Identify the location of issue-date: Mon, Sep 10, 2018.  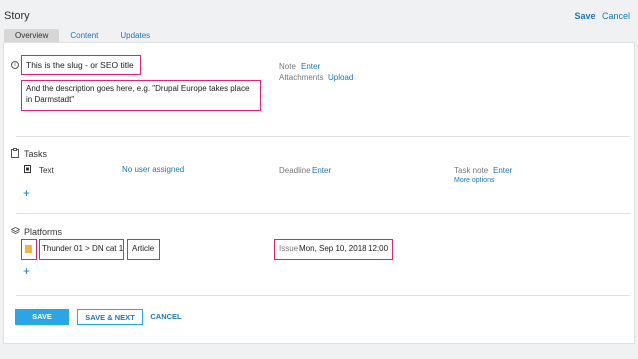
(333, 248).